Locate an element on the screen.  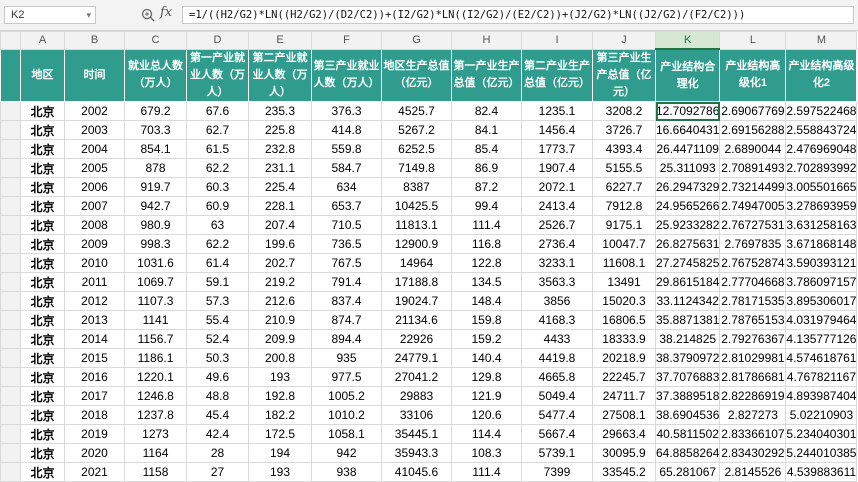
table-cell: 210.9 is located at coordinates (280, 320).